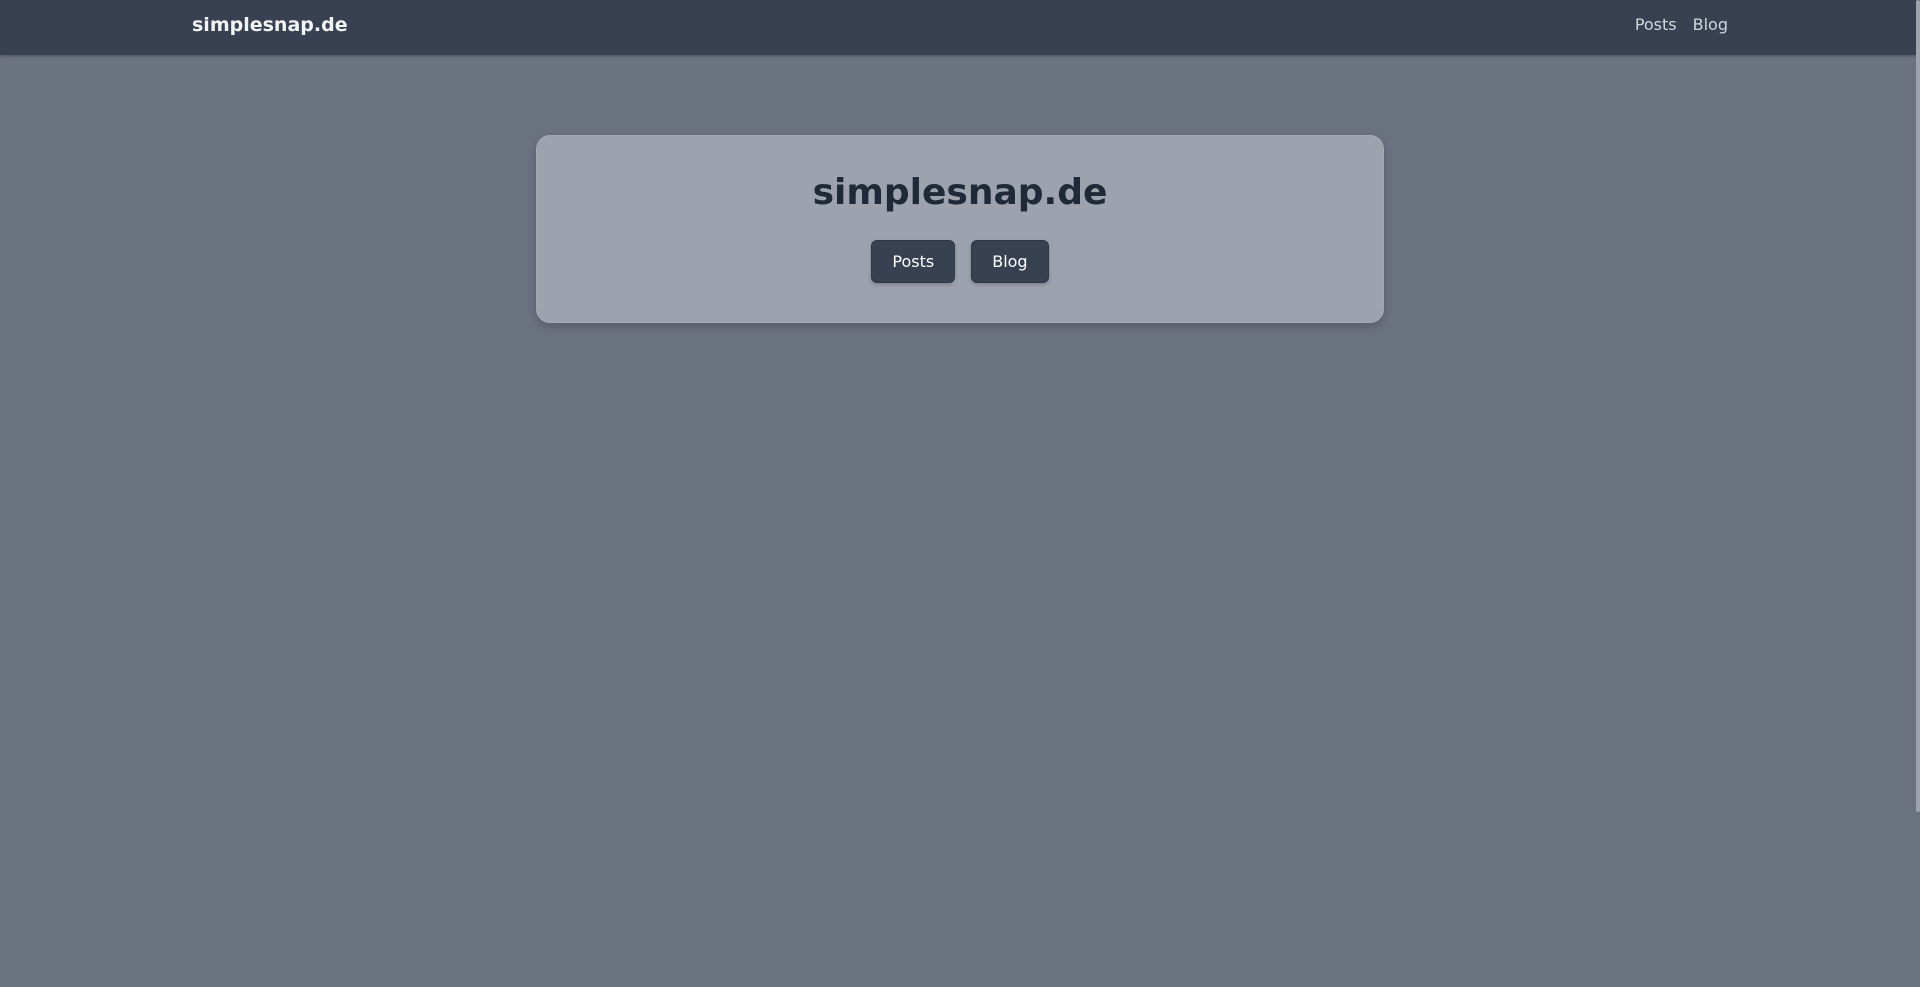 The height and width of the screenshot is (987, 1920). I want to click on posts-button: Posts, so click(913, 261).